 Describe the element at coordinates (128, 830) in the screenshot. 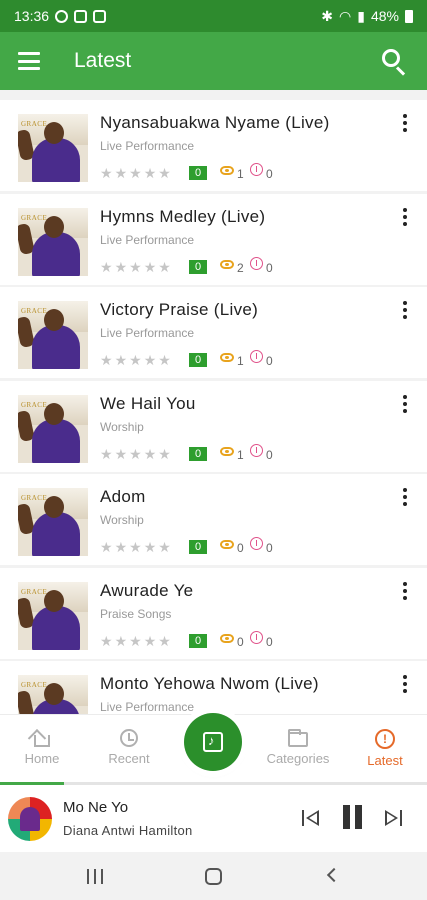

I see `now-playing-artist: Diana Antwi Hamilton` at that location.